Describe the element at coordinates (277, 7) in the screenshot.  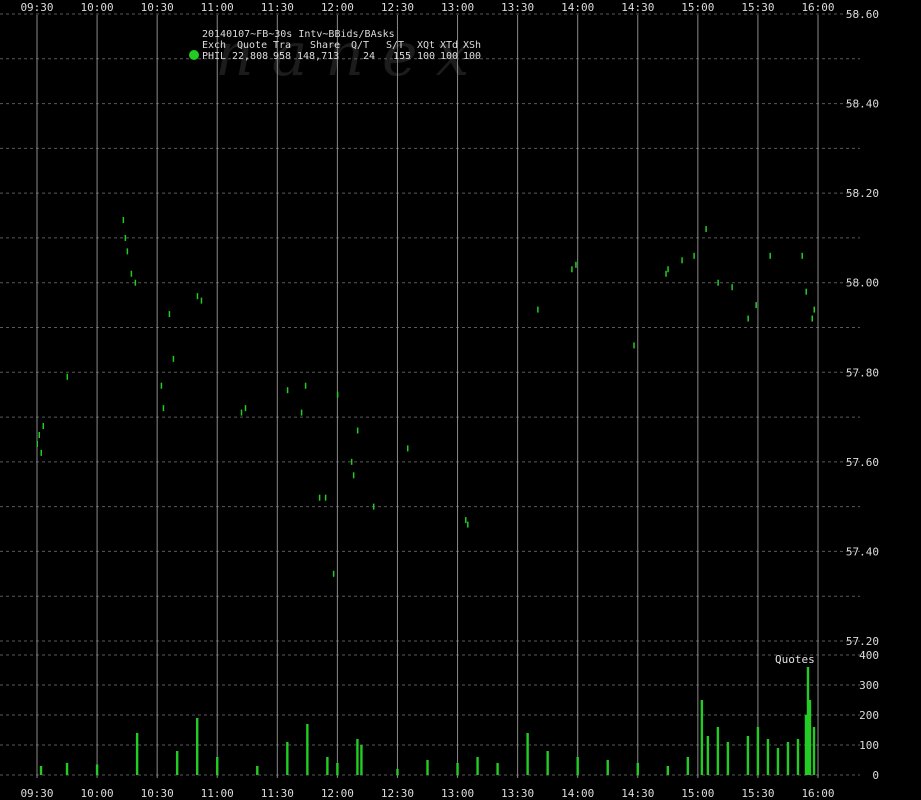
I see `x-tick-label-top: 11:30` at that location.